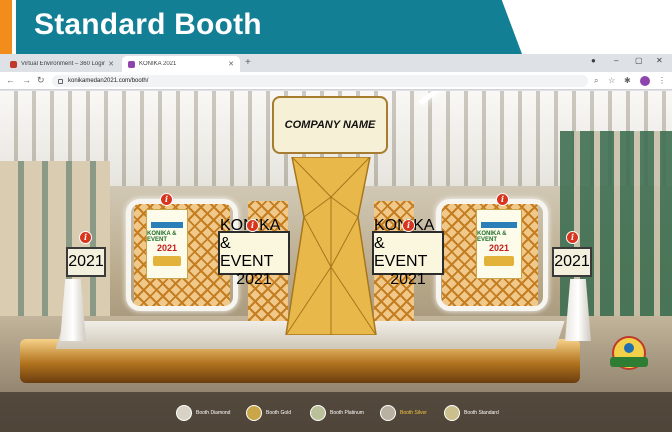  Describe the element at coordinates (629, 353) in the screenshot. I see `konika-logo-badge` at that location.